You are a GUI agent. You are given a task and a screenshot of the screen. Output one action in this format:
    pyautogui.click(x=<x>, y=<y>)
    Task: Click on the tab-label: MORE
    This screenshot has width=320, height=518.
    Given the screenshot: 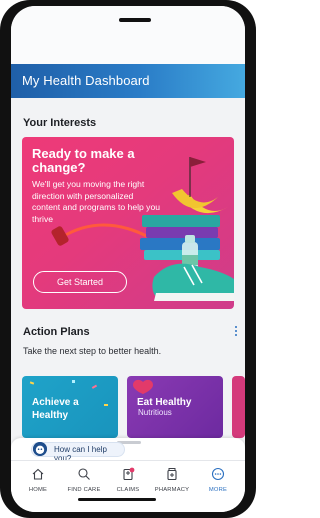 What is the action you would take?
    pyautogui.click(x=218, y=490)
    